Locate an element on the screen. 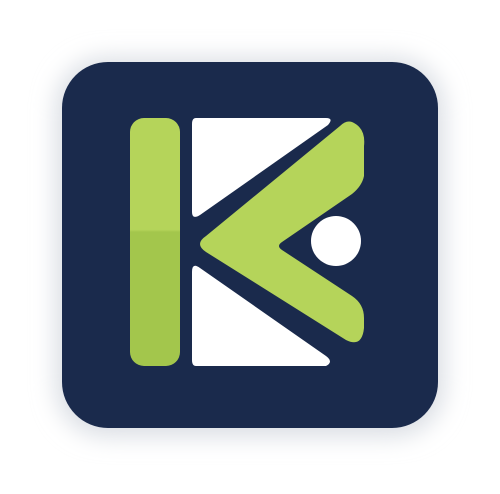 The image size is (500, 494). k-dot is located at coordinates (336, 241).